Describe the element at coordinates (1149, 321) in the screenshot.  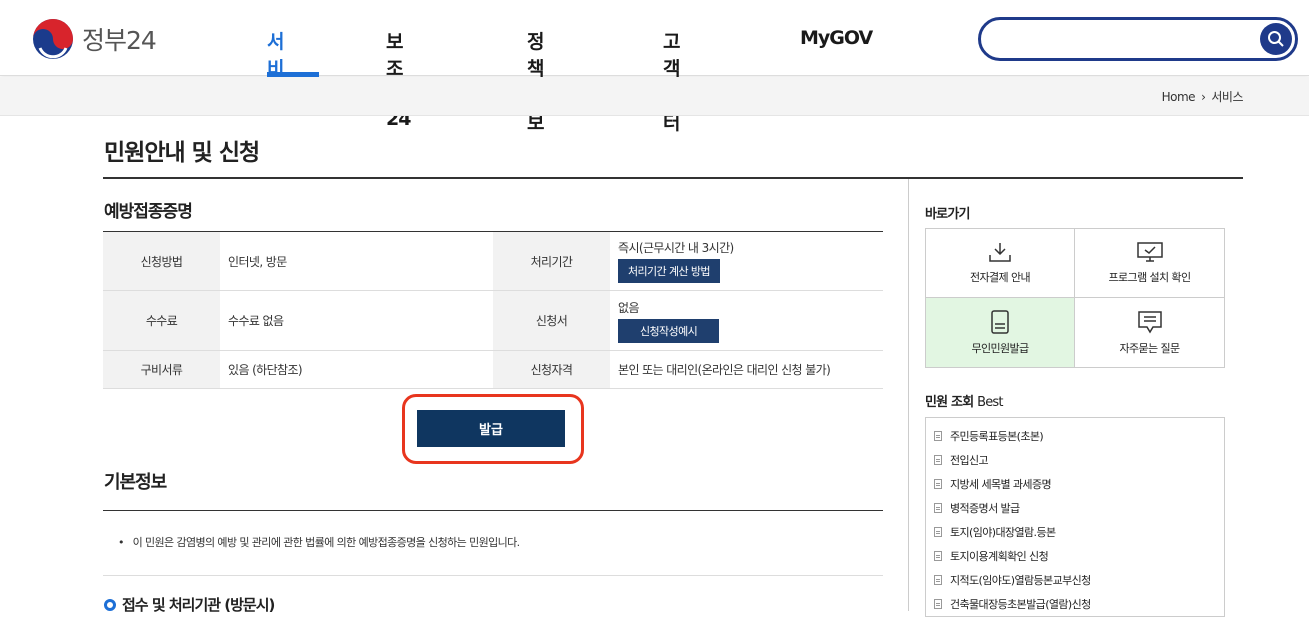
I see `chat-icon` at that location.